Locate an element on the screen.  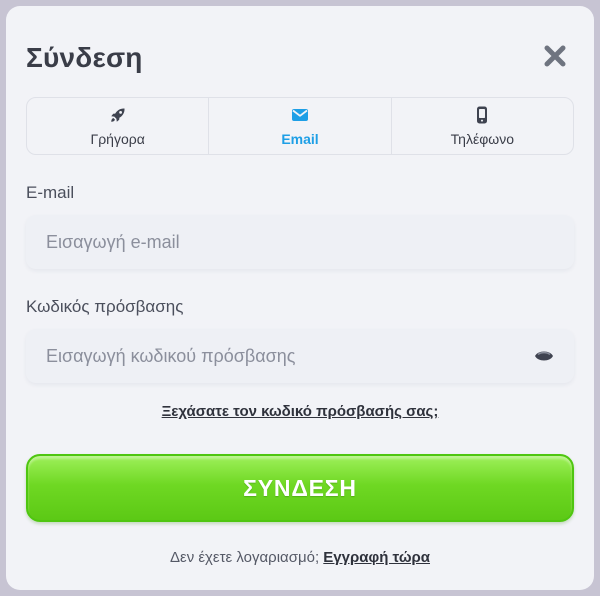
login-method-tabs: Γρήγορα Email Τηλέφωνο is located at coordinates (300, 126).